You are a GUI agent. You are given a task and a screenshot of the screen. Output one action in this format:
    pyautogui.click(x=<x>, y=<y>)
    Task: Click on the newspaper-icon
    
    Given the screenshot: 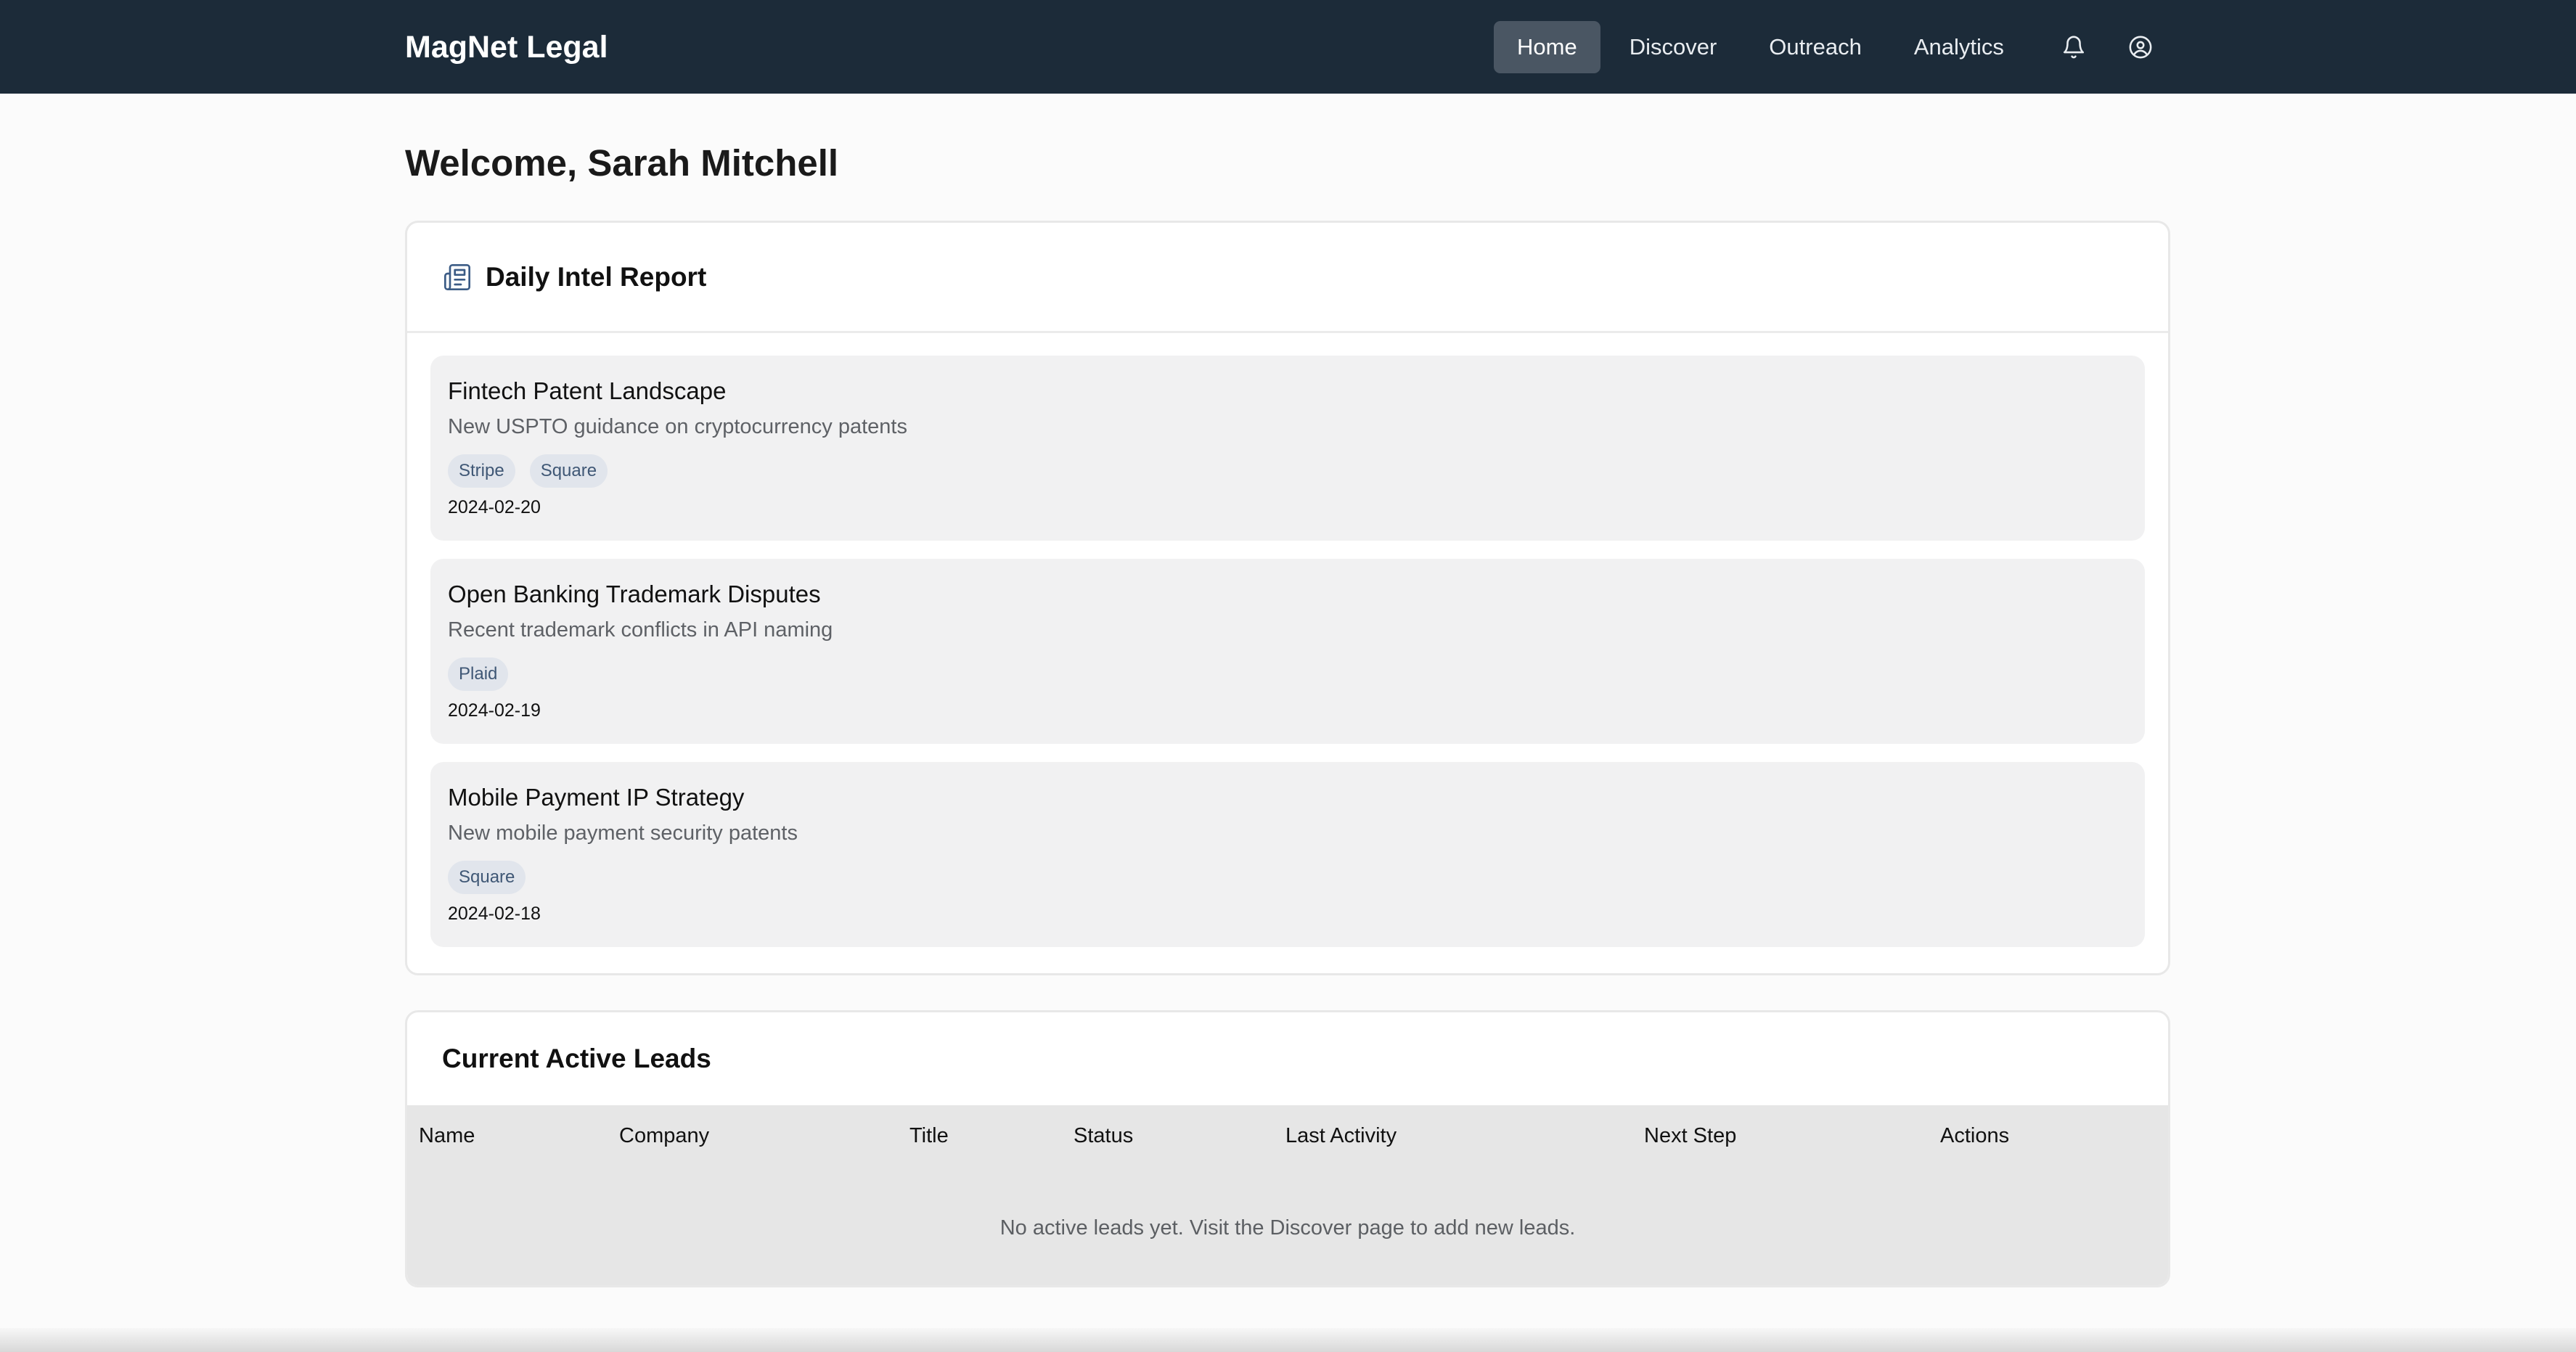 What is the action you would take?
    pyautogui.click(x=457, y=277)
    